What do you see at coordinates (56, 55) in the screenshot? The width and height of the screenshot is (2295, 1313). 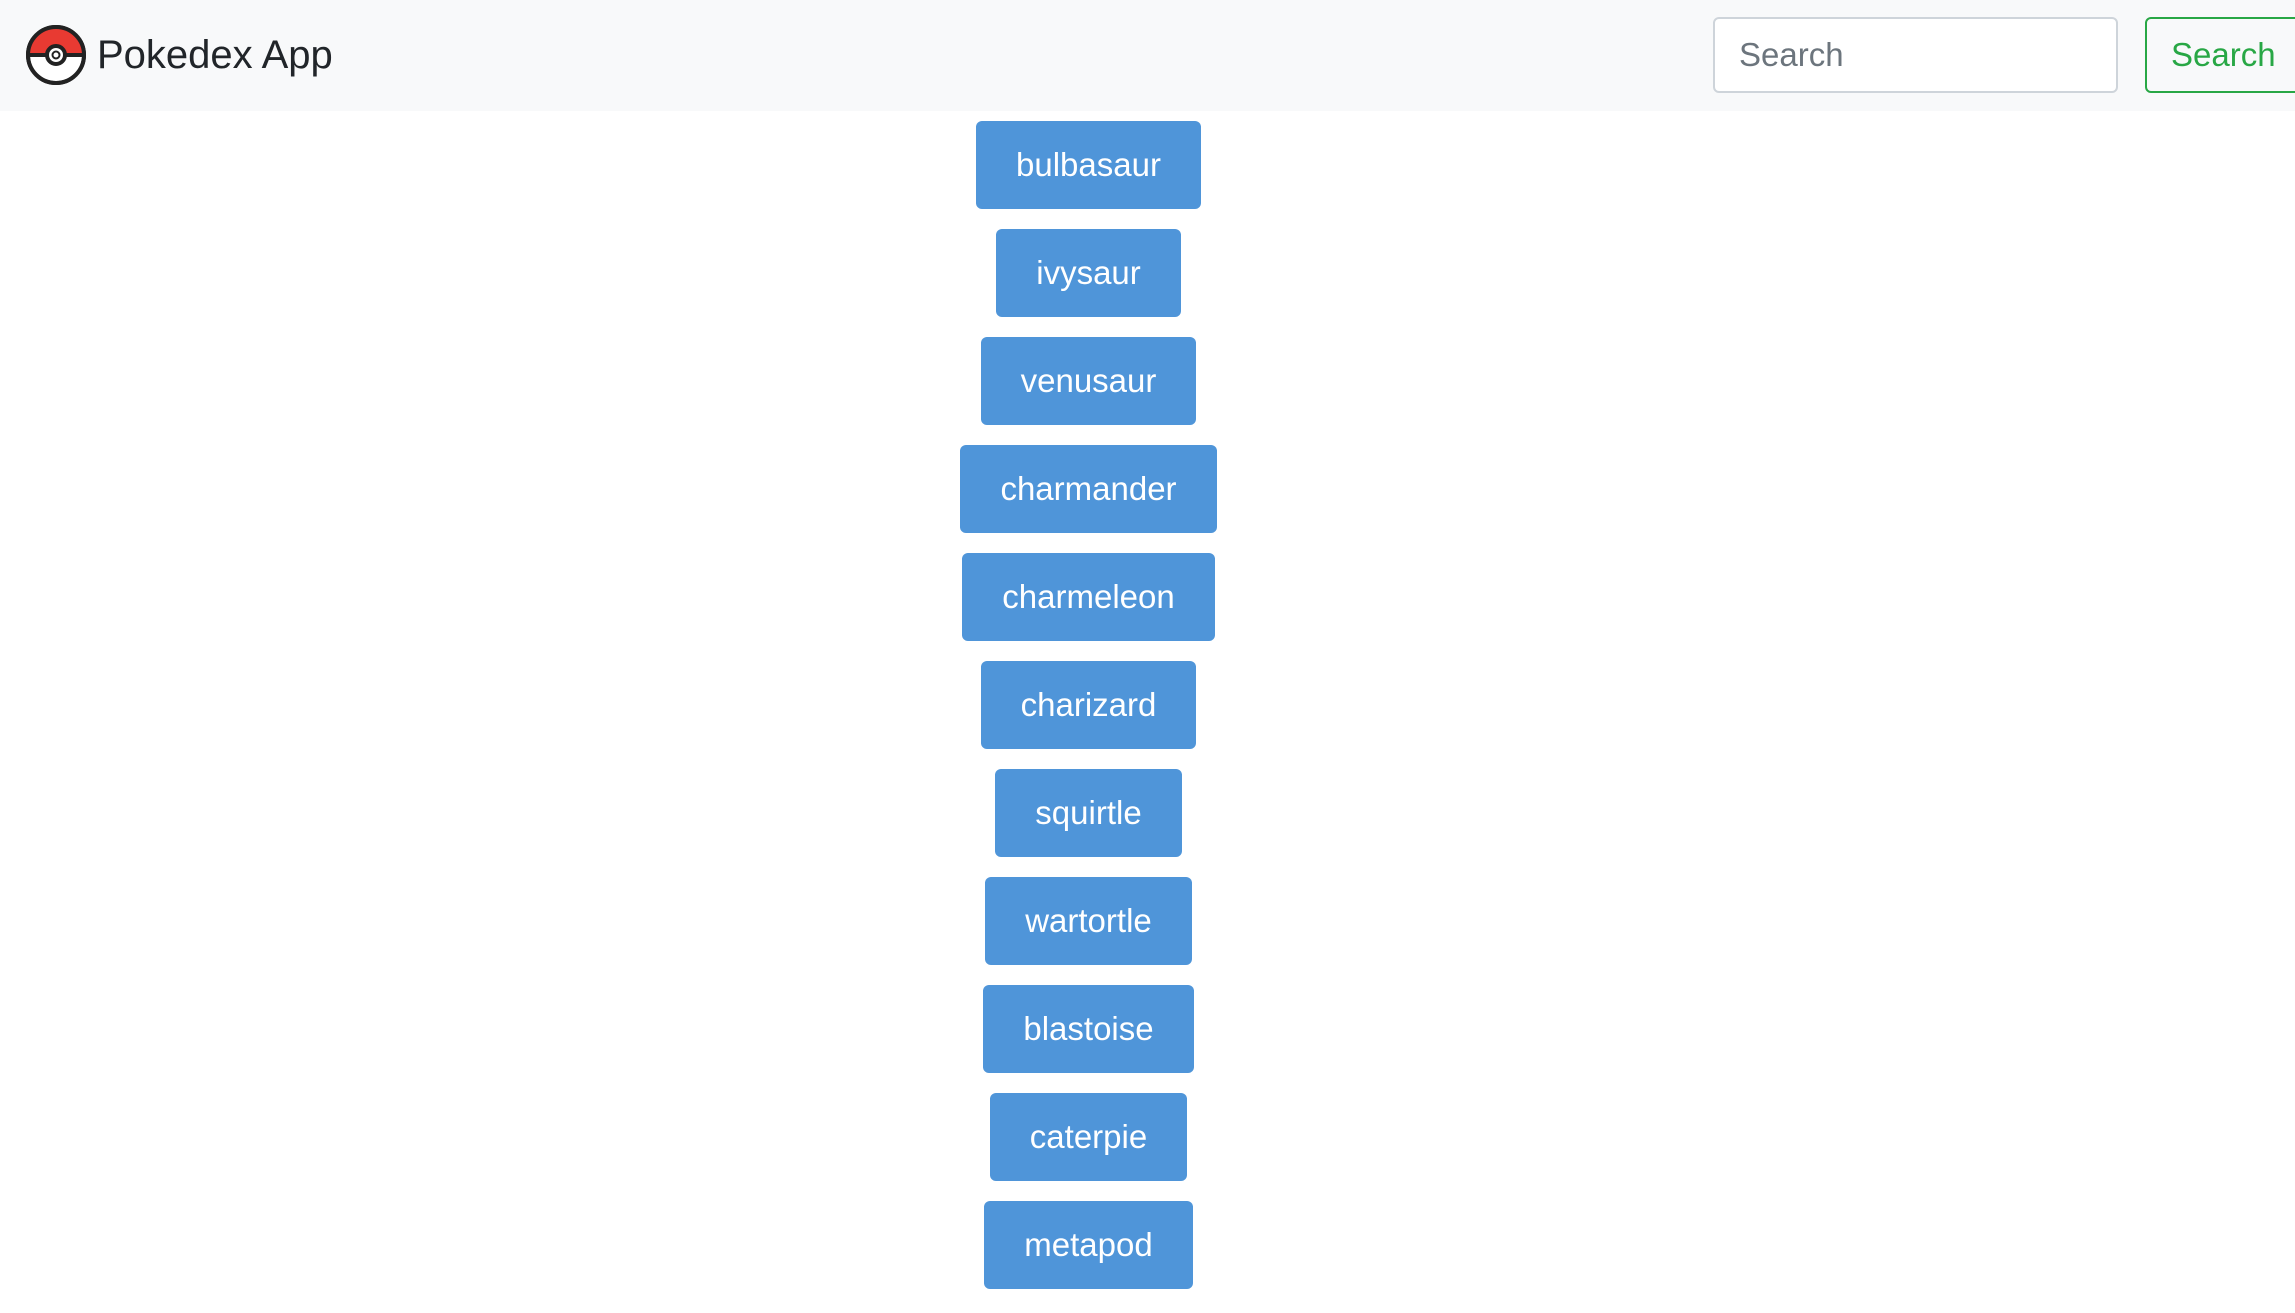 I see `pokeball-icon` at bounding box center [56, 55].